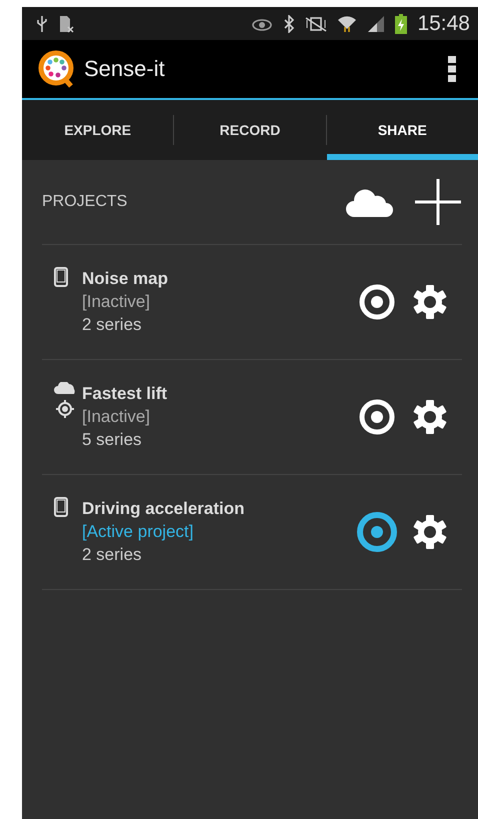 The height and width of the screenshot is (819, 478). I want to click on sim-icon, so click(66, 23).